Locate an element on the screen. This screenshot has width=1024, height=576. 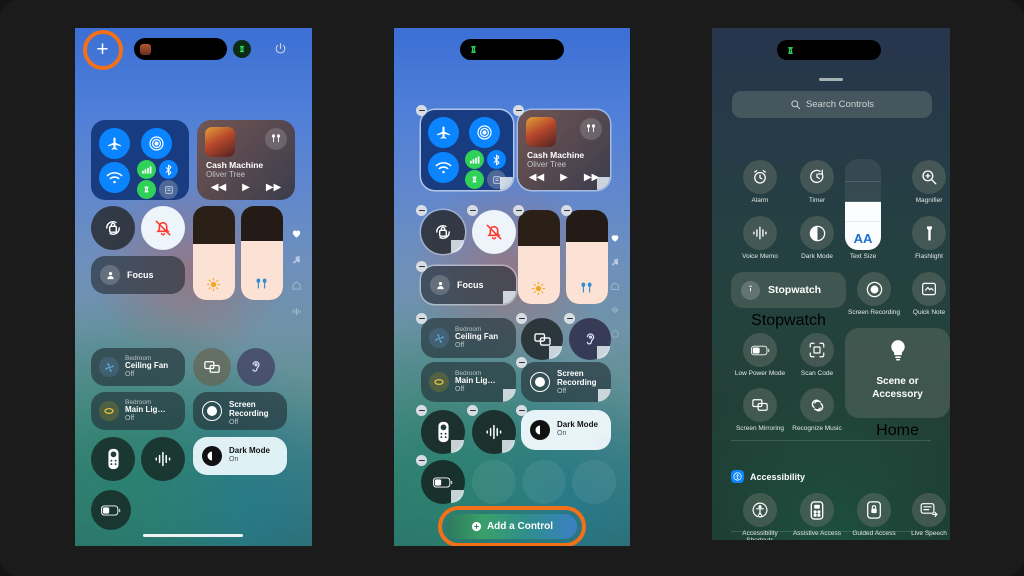
light-icon is located at coordinates (109, 411).